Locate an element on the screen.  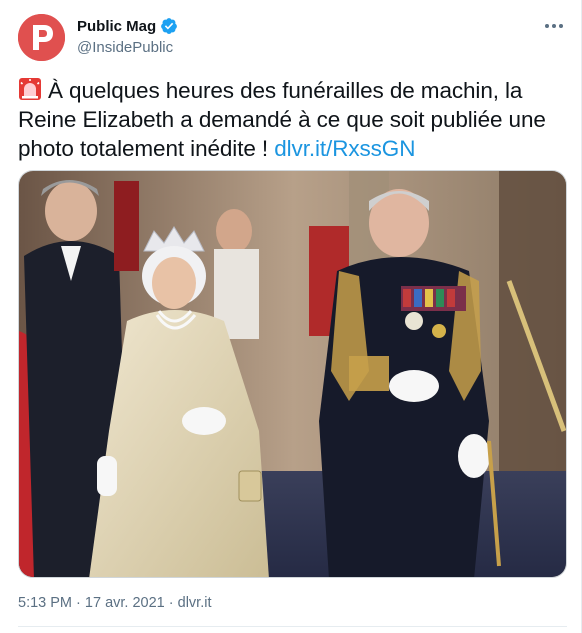
more-options-button is located at coordinates (554, 26).